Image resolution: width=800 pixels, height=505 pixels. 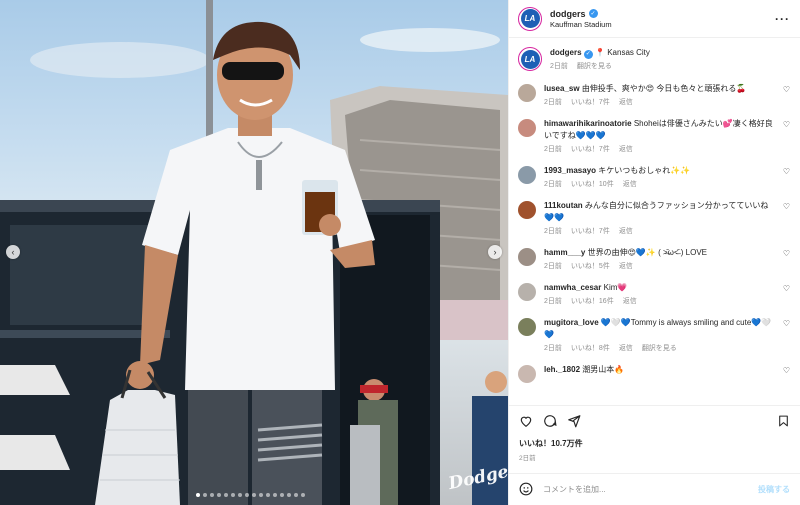 I want to click on heart-icon, so click(x=526, y=422).